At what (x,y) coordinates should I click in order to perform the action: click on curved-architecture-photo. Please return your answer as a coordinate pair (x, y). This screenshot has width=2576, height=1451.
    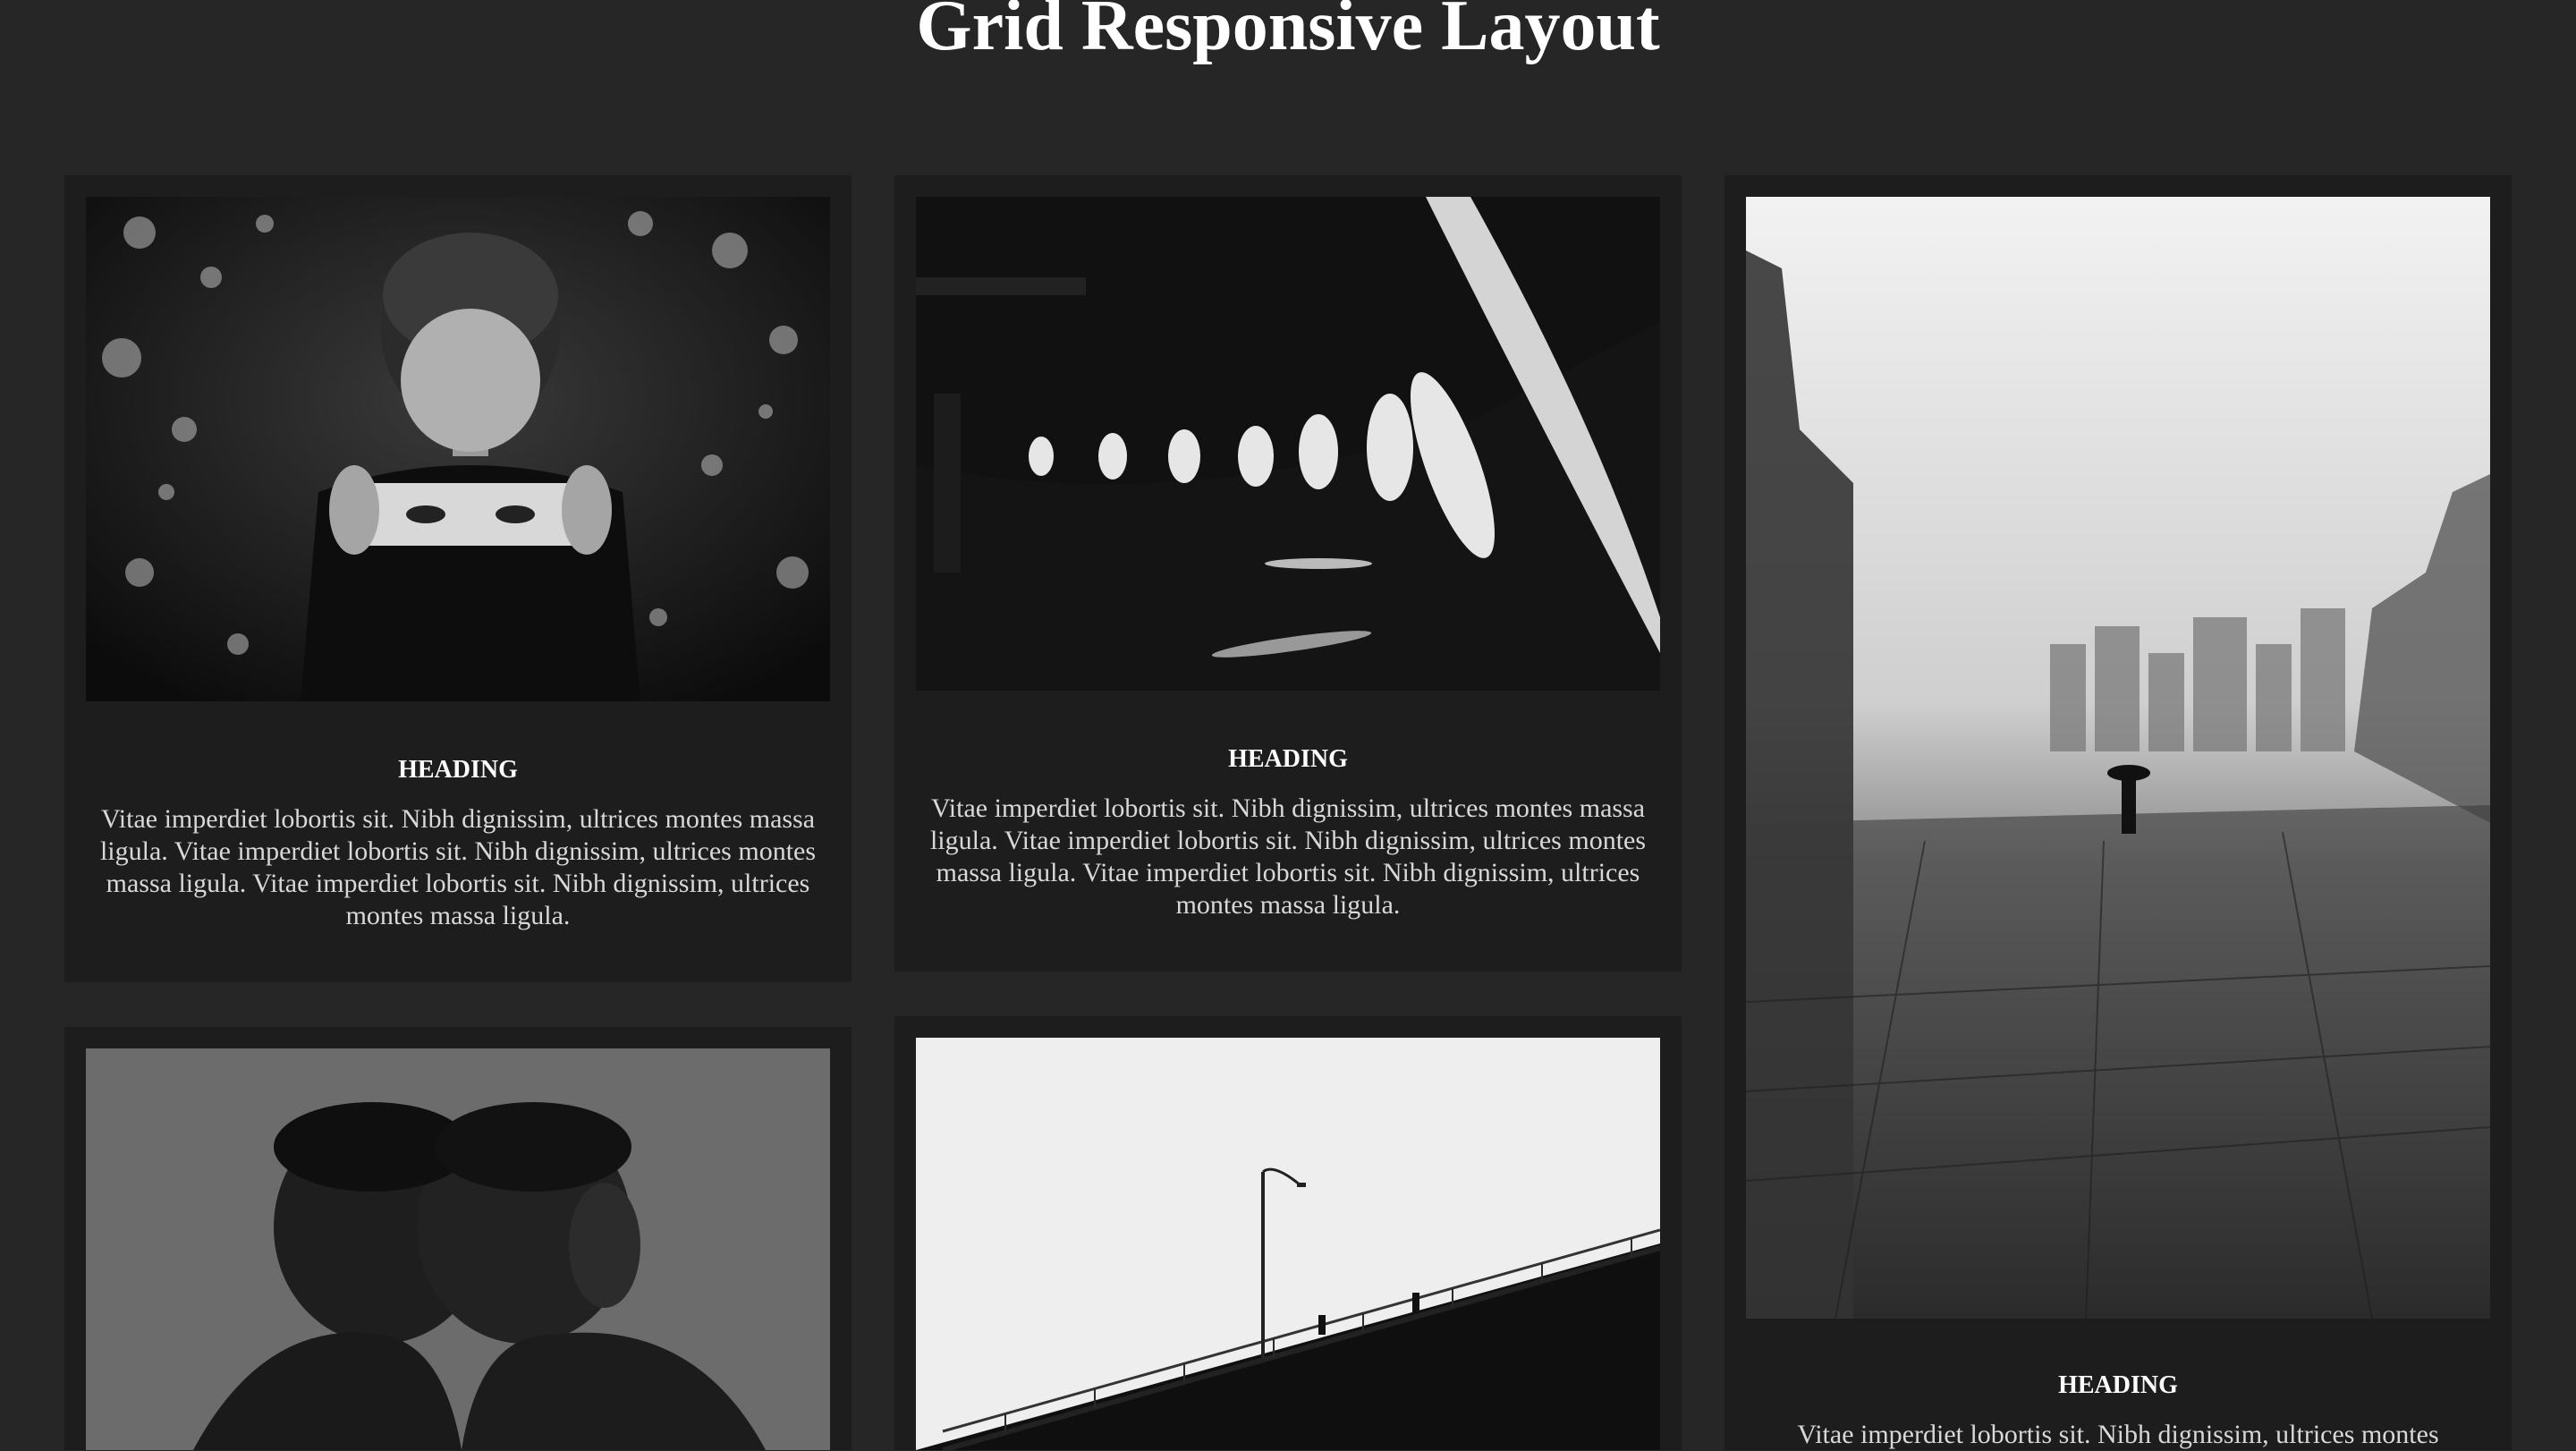
    Looking at the image, I should click on (1288, 444).